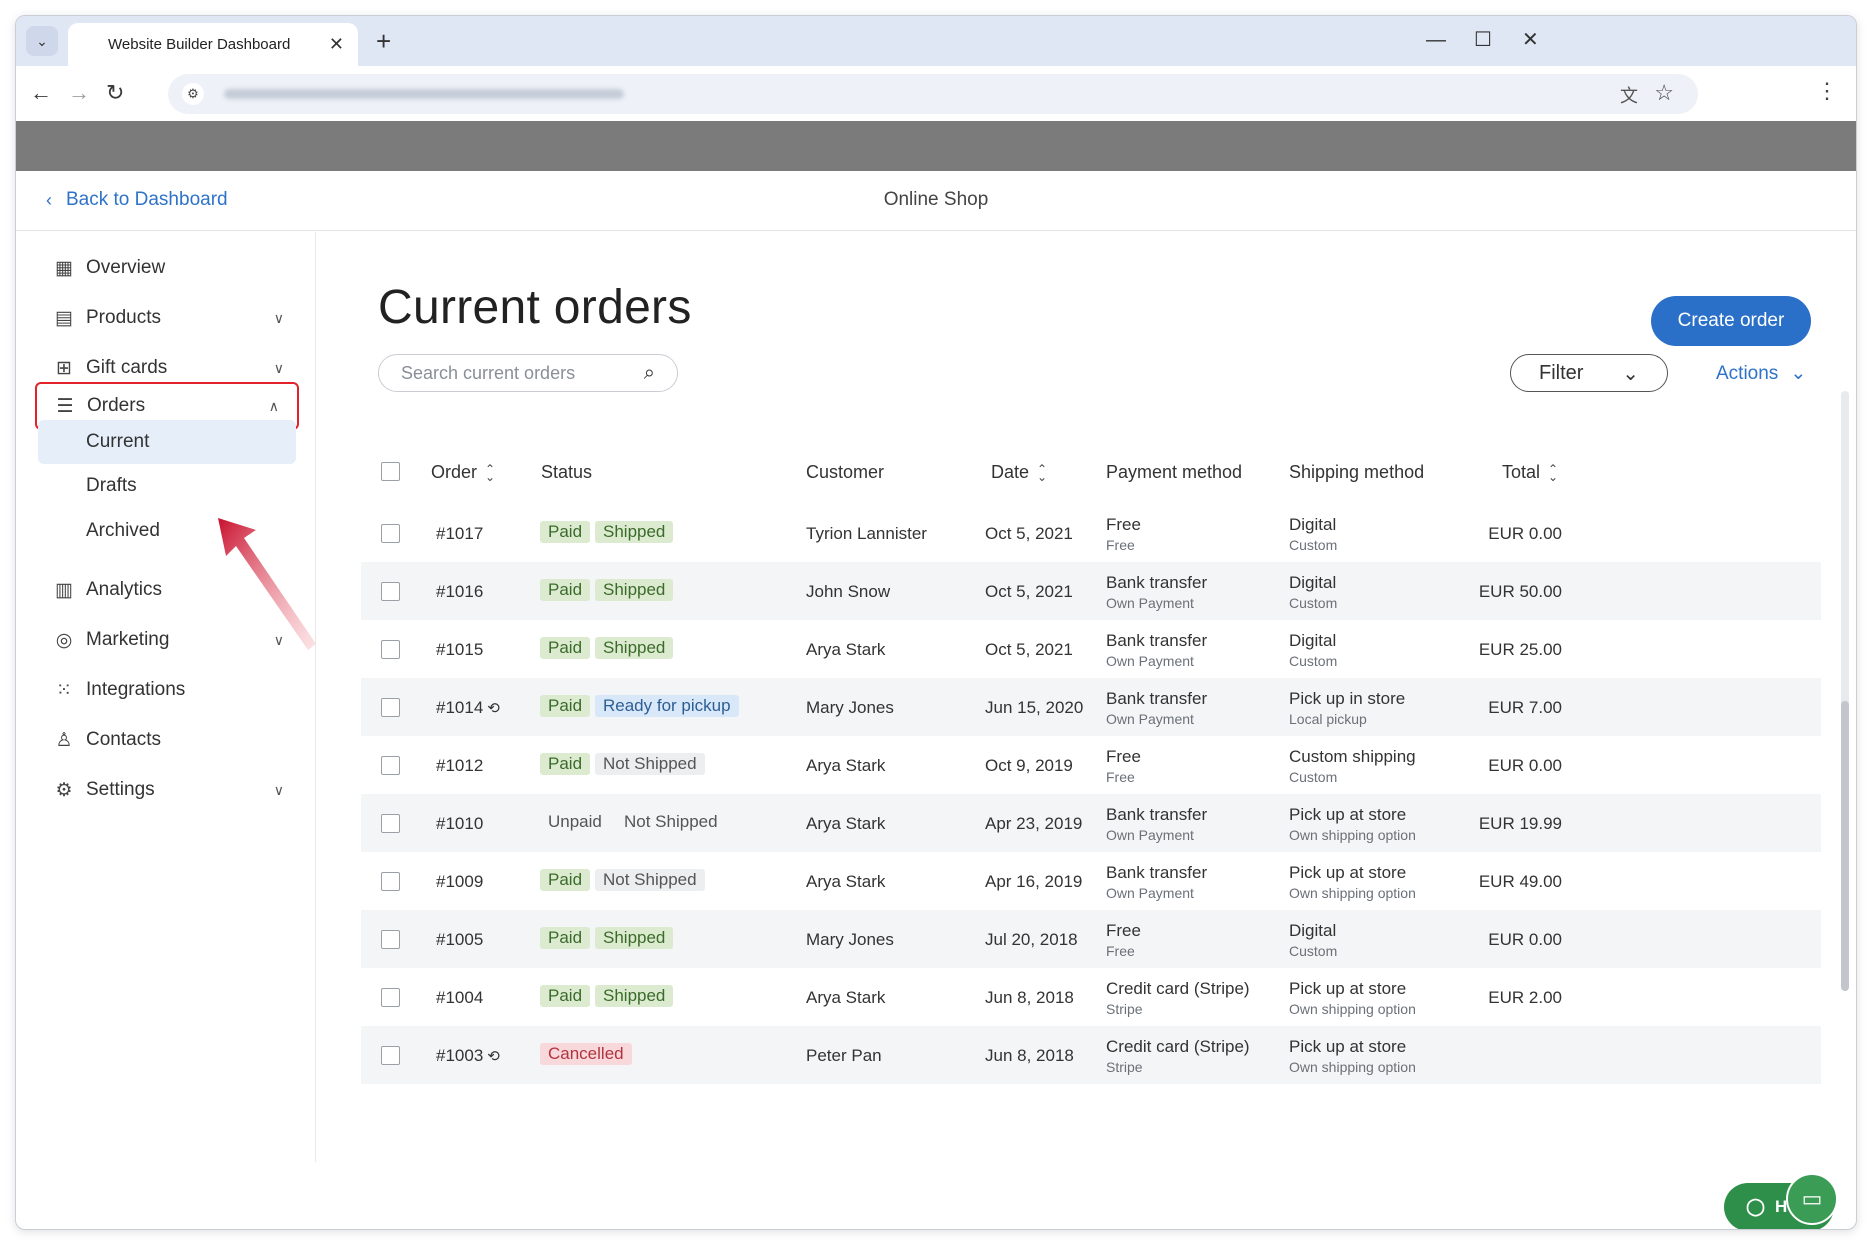 The image size is (1873, 1246). I want to click on site-settings-icon: ⚙, so click(193, 94).